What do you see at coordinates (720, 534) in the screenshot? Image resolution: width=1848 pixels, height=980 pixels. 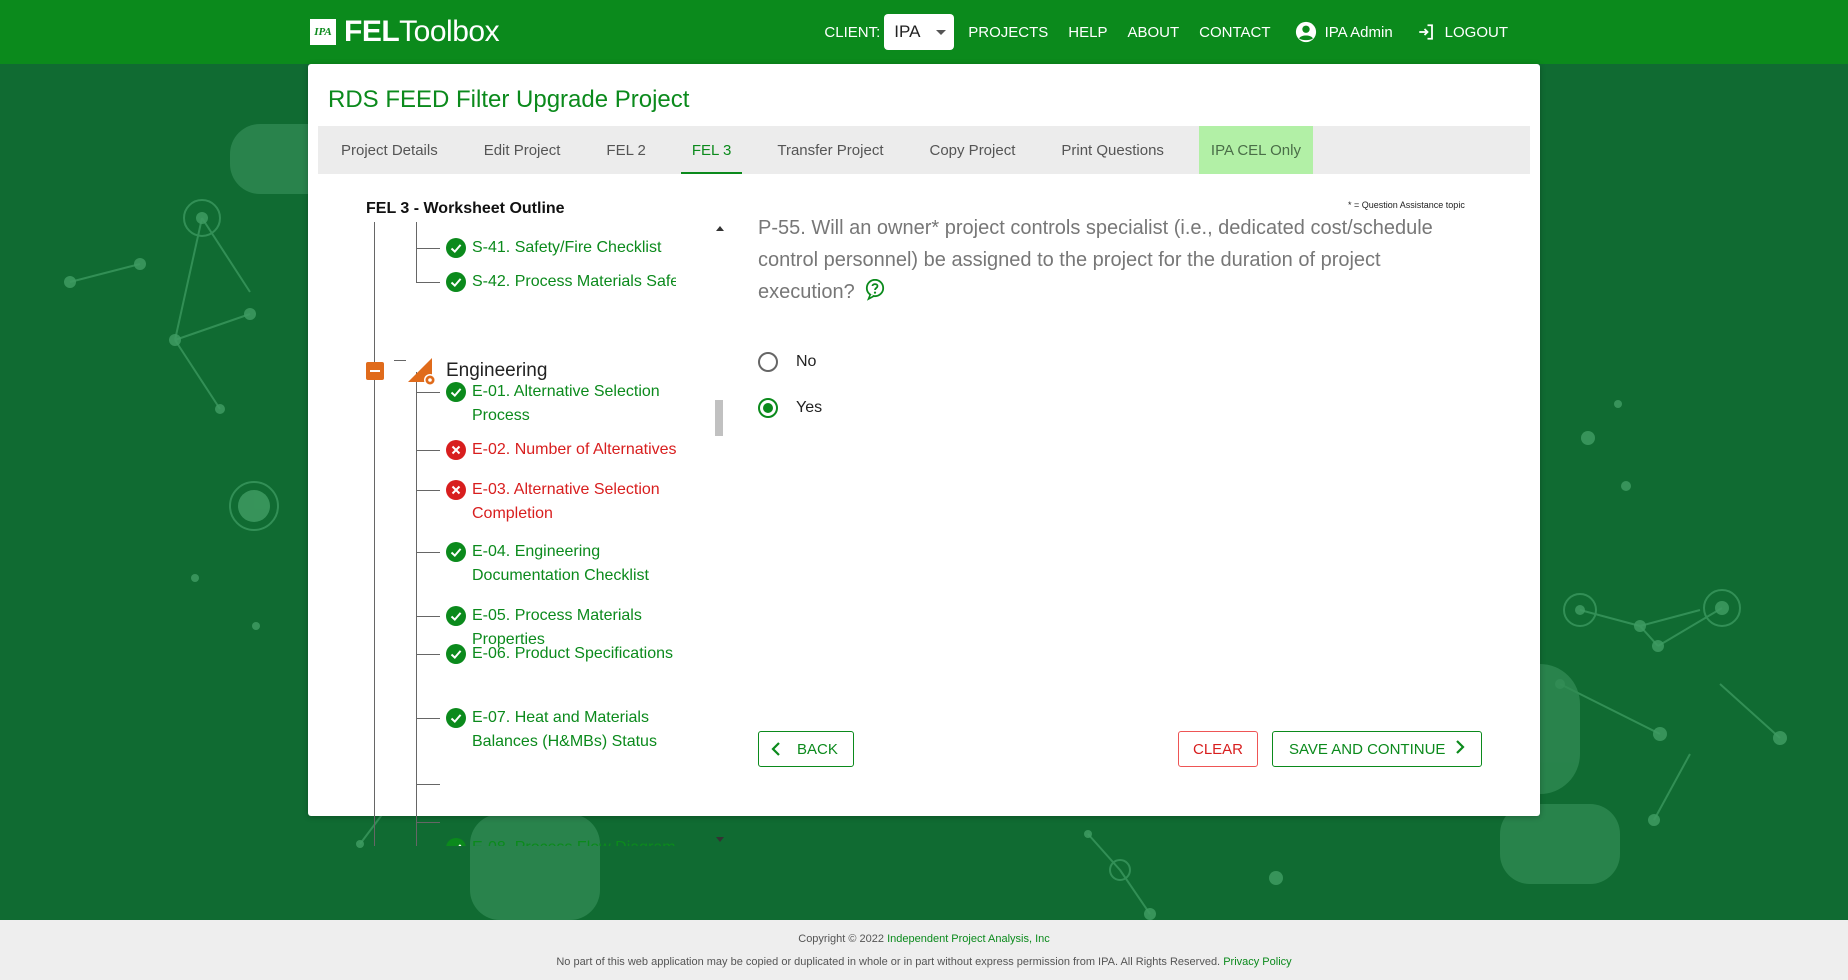 I see `outline-scrollbar` at bounding box center [720, 534].